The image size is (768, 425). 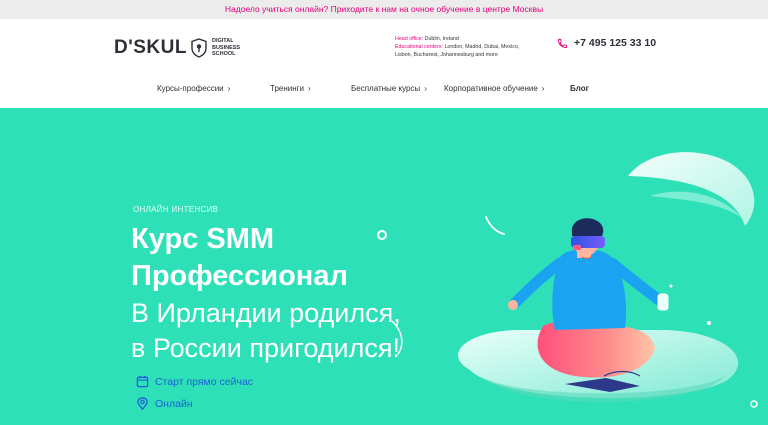 I want to click on nav-item-professions: Курсы-профессии ›, so click(x=193, y=88).